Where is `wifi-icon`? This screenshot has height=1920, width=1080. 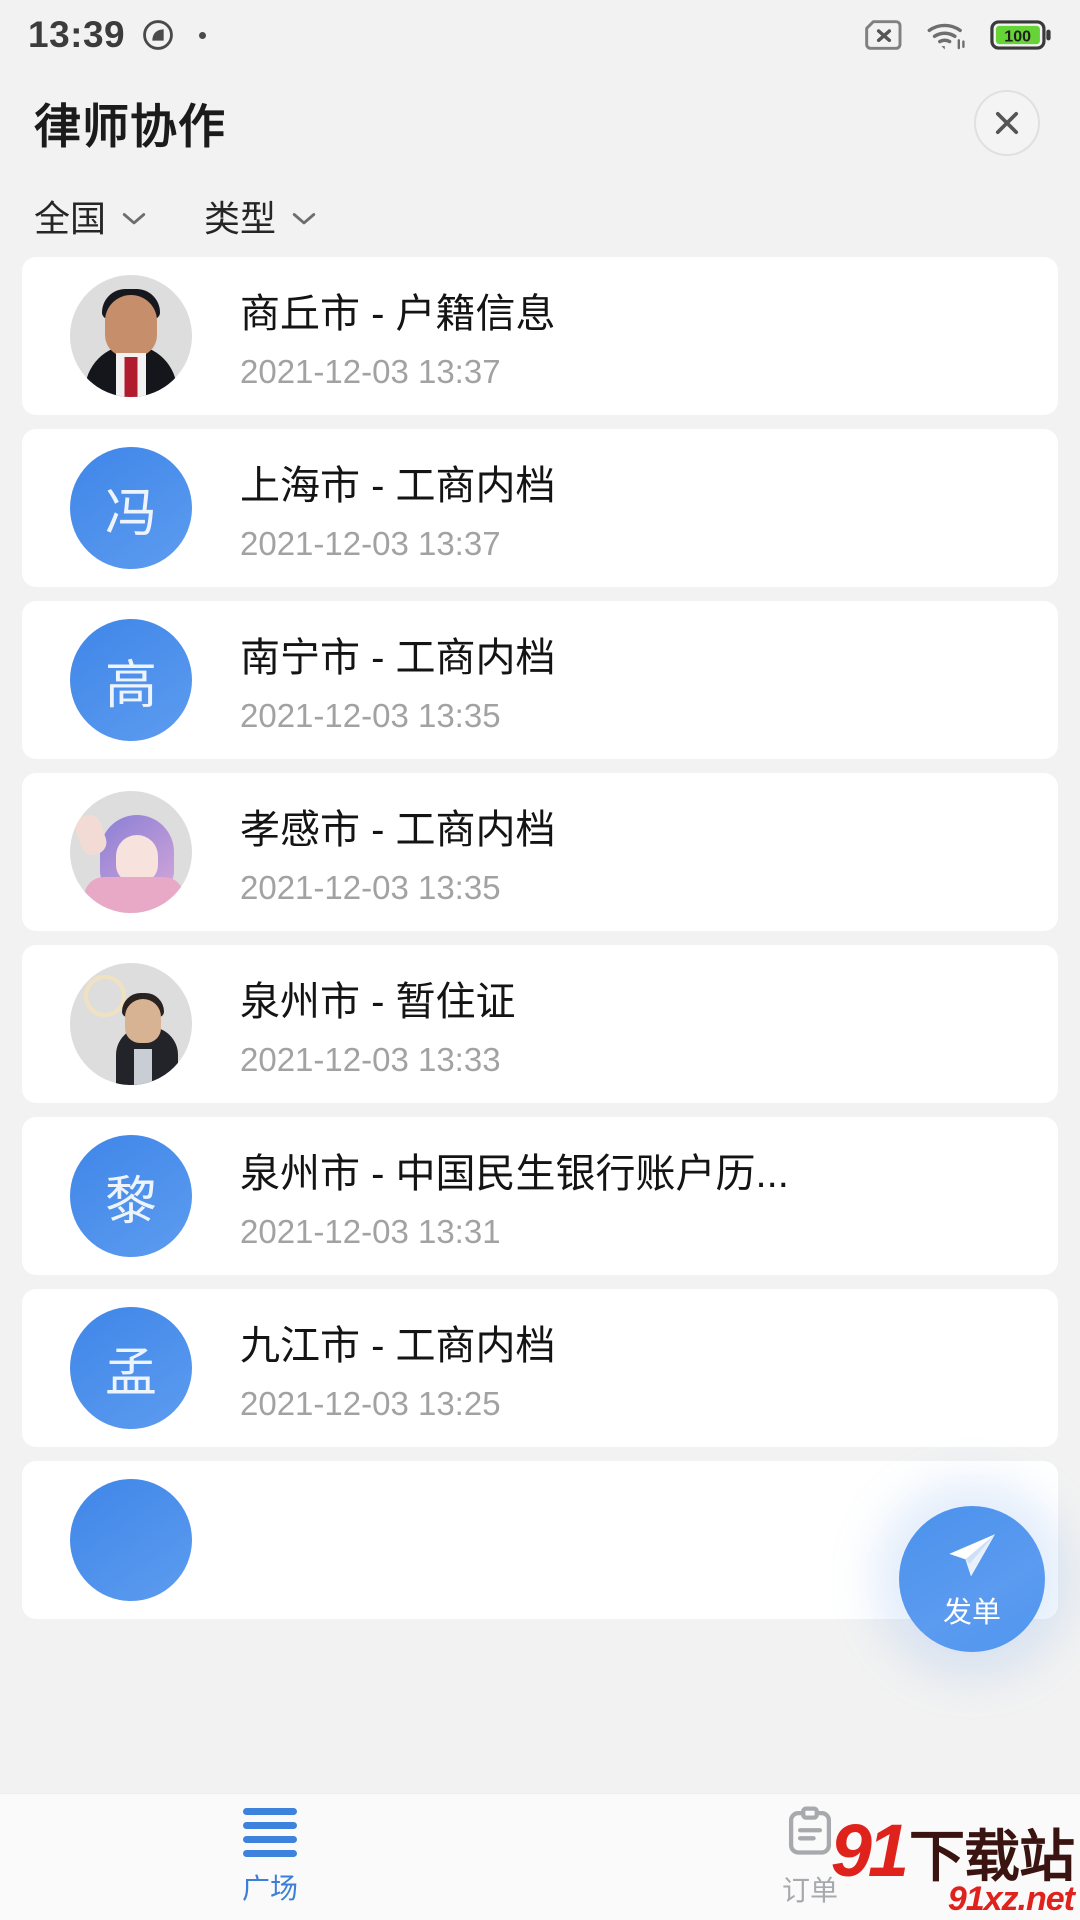
wifi-icon is located at coordinates (947, 35).